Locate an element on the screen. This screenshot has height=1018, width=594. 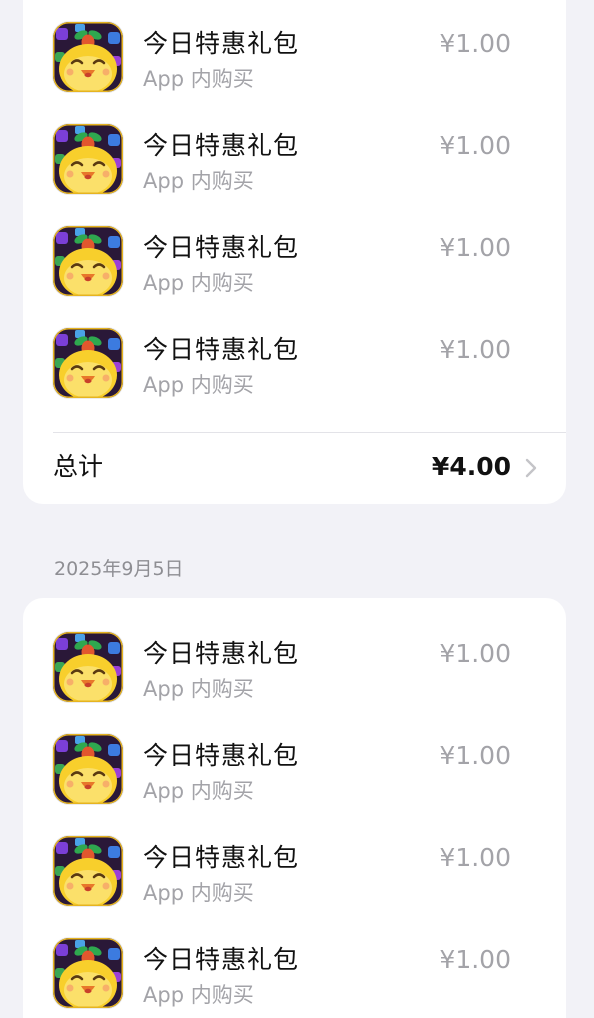
total-label: 总计 is located at coordinates (78, 466).